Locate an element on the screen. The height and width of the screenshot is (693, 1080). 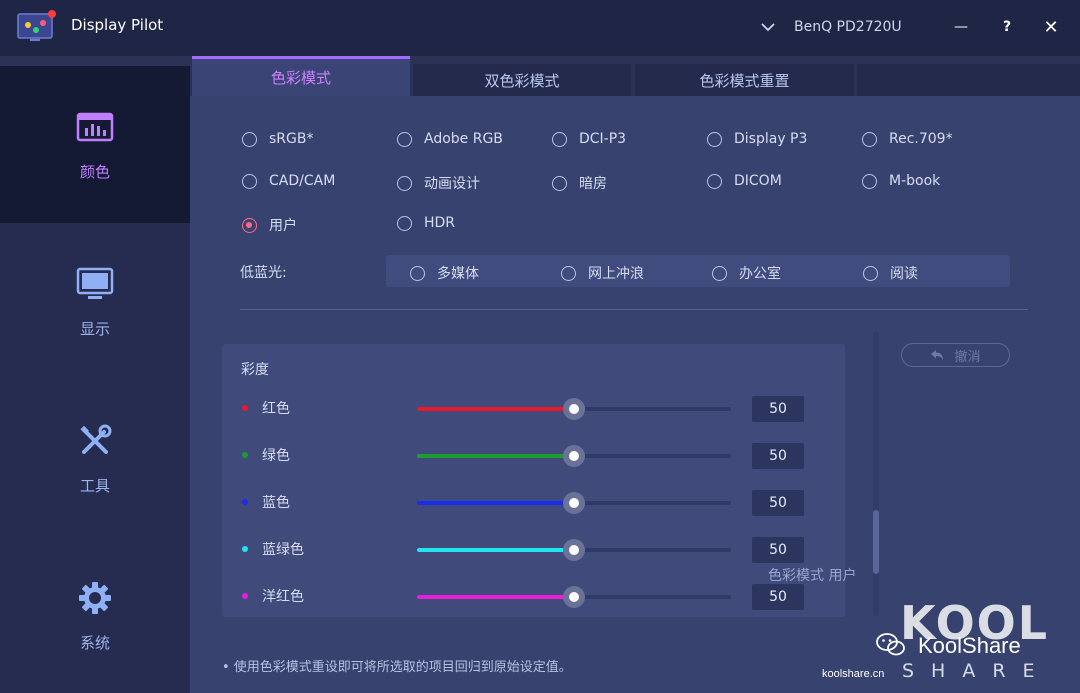
sidebar-item-tools: 工具 is located at coordinates (95, 458).